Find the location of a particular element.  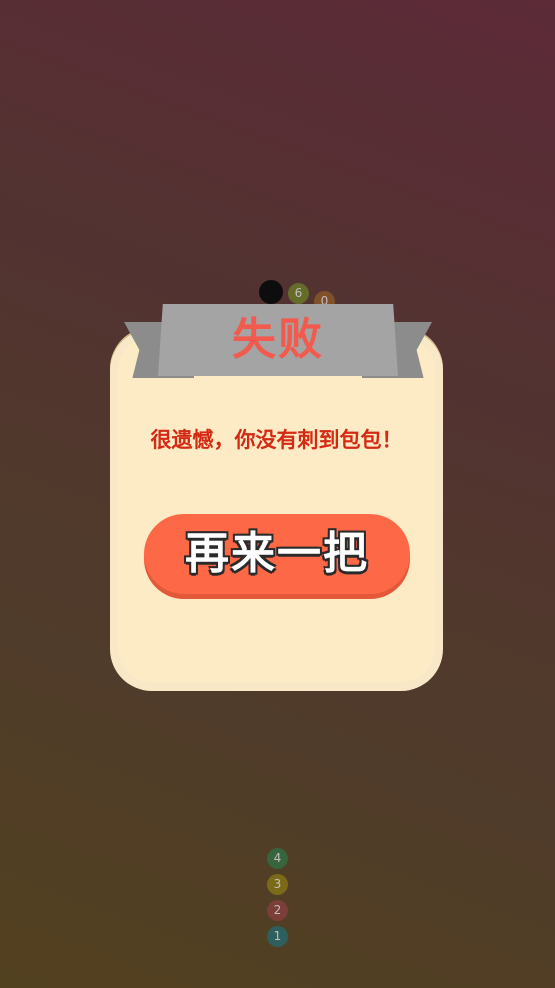

ball-3: 3 is located at coordinates (277, 884).